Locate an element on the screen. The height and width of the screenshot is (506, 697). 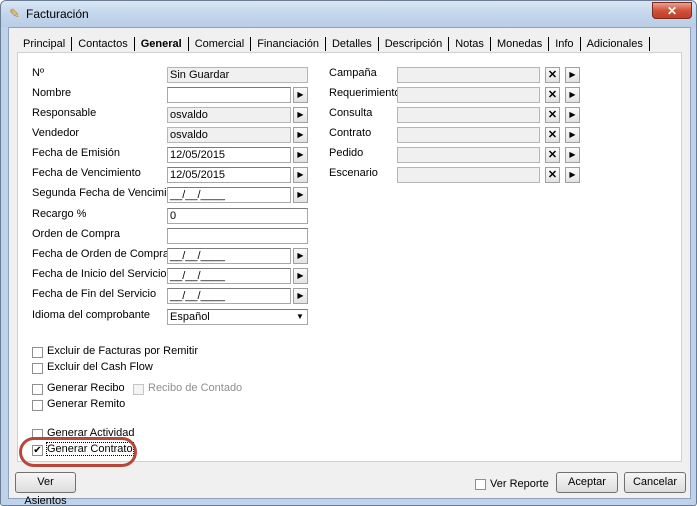
tab-info: Info is located at coordinates (565, 44).